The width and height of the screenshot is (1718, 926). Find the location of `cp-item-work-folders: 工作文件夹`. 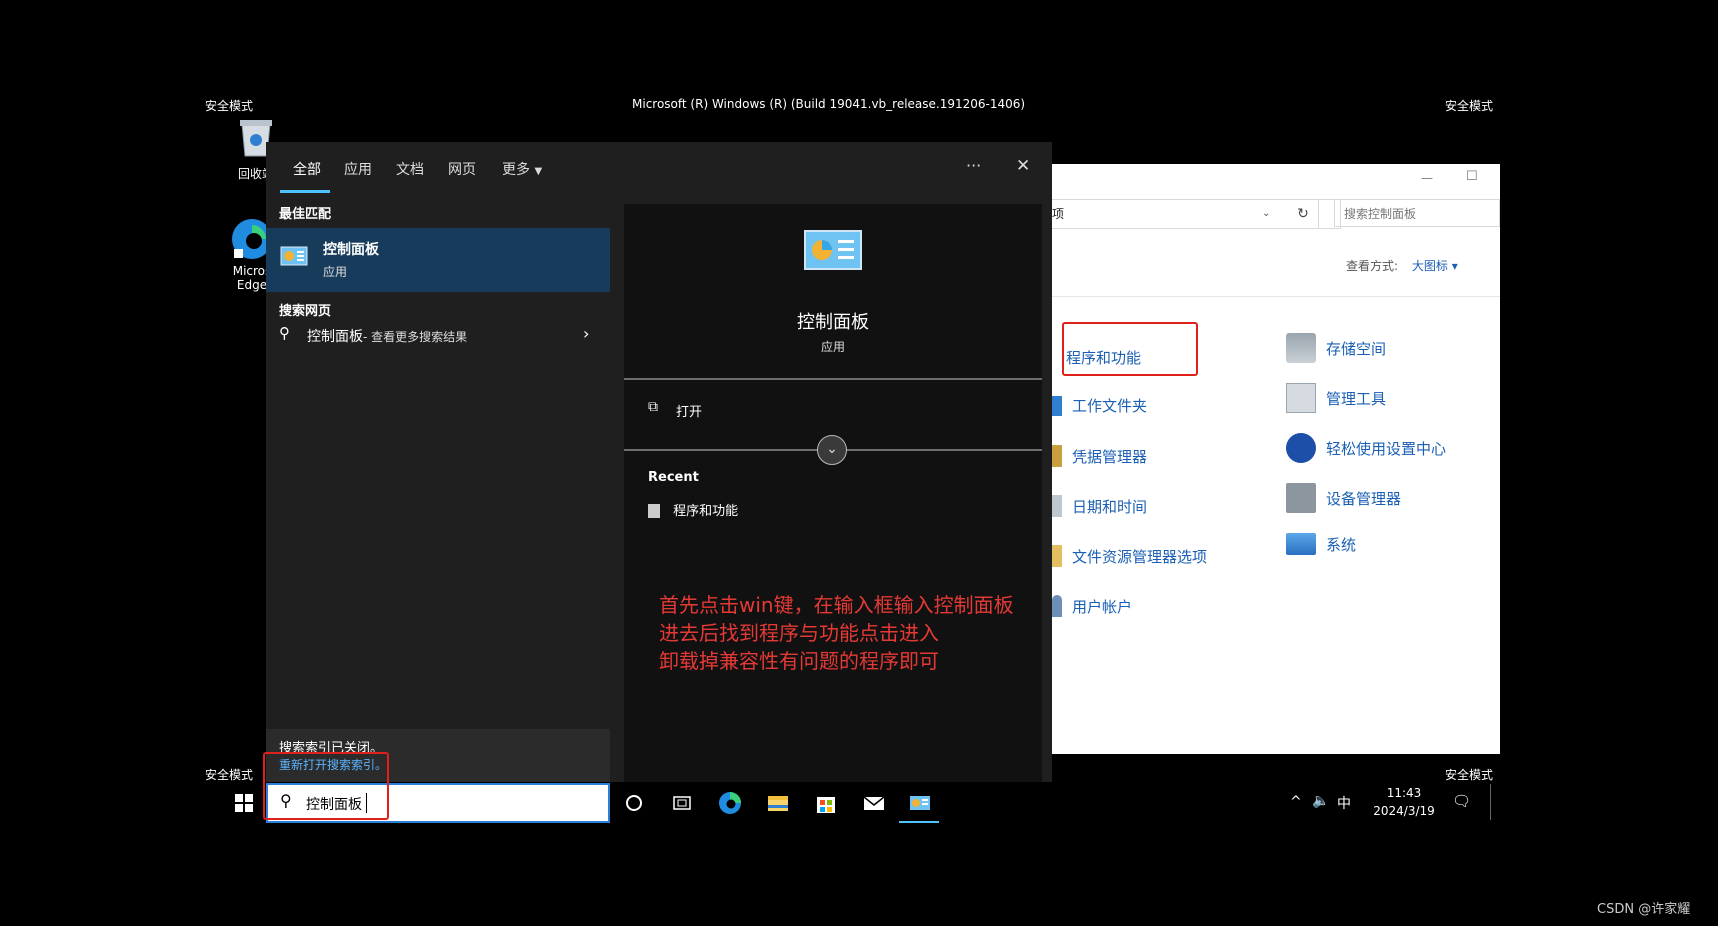

cp-item-work-folders: 工作文件夹 is located at coordinates (1099, 405).